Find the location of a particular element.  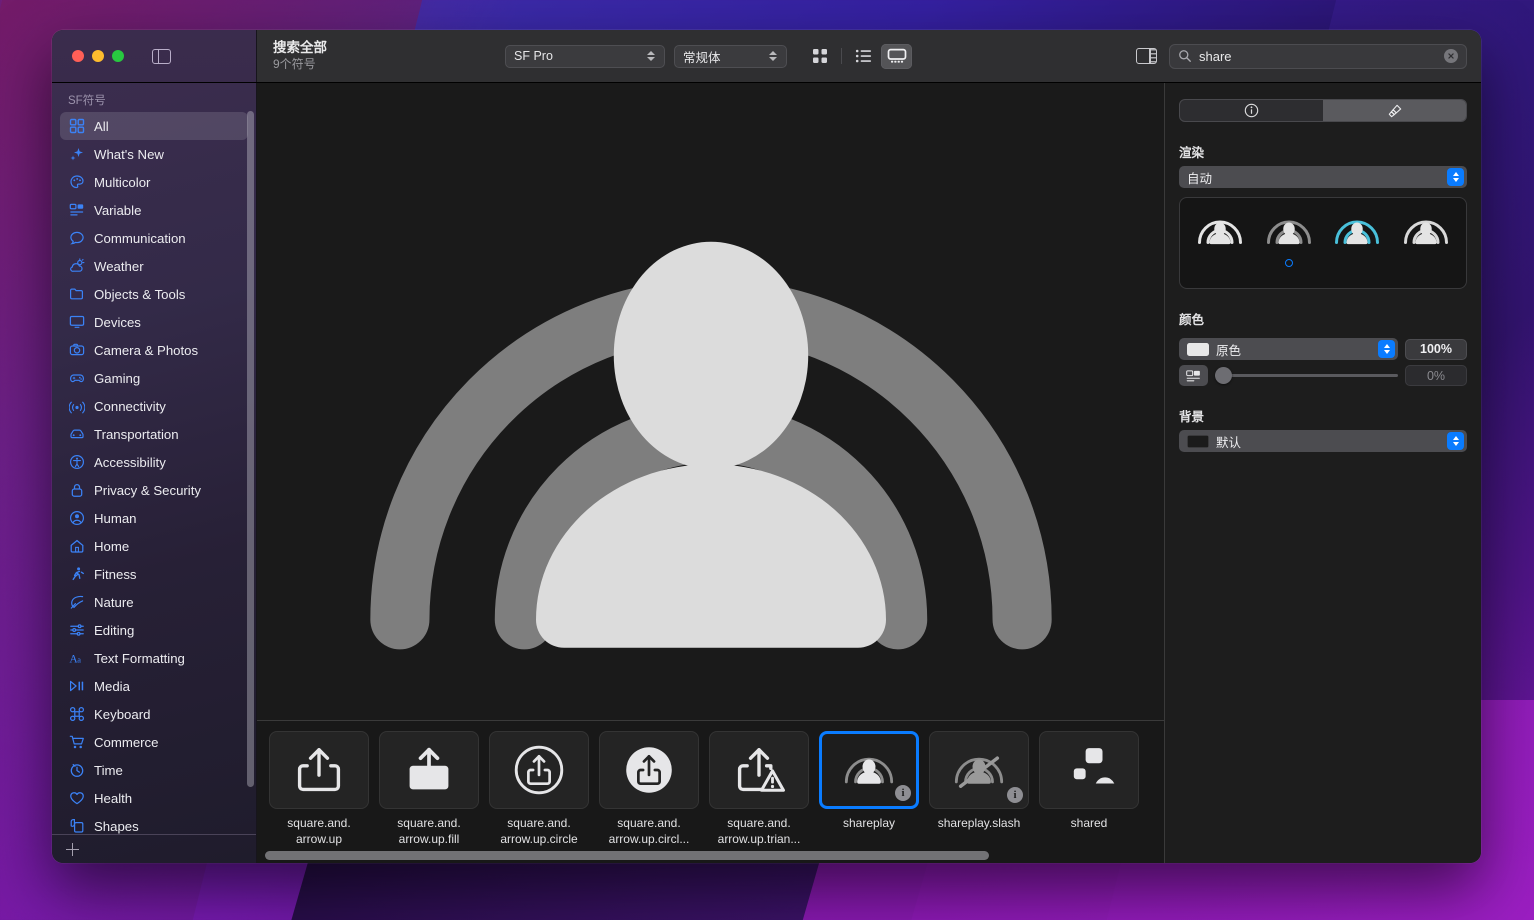

add-icon is located at coordinates (72, 849).